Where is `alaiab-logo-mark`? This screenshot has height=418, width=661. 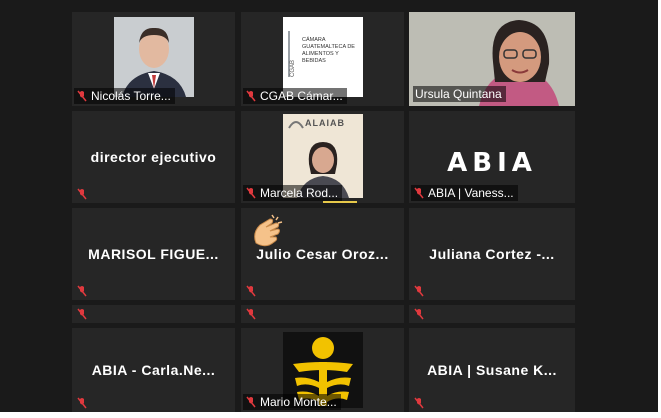 alaiab-logo-mark is located at coordinates (296, 125).